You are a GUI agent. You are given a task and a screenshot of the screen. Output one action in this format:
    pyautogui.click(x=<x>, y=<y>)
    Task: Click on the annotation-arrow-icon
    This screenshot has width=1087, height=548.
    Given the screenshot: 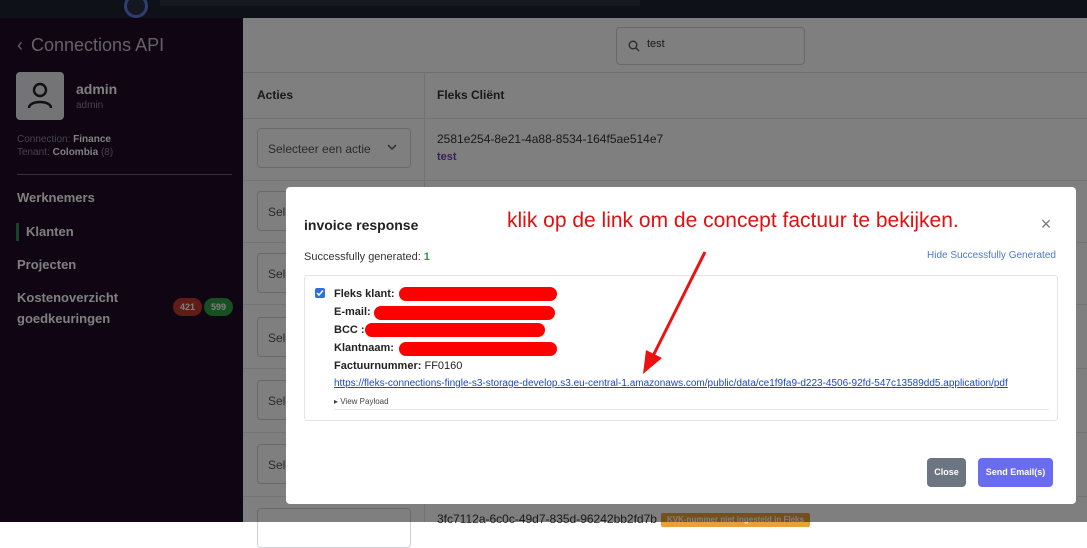 What is the action you would take?
    pyautogui.click(x=675, y=312)
    